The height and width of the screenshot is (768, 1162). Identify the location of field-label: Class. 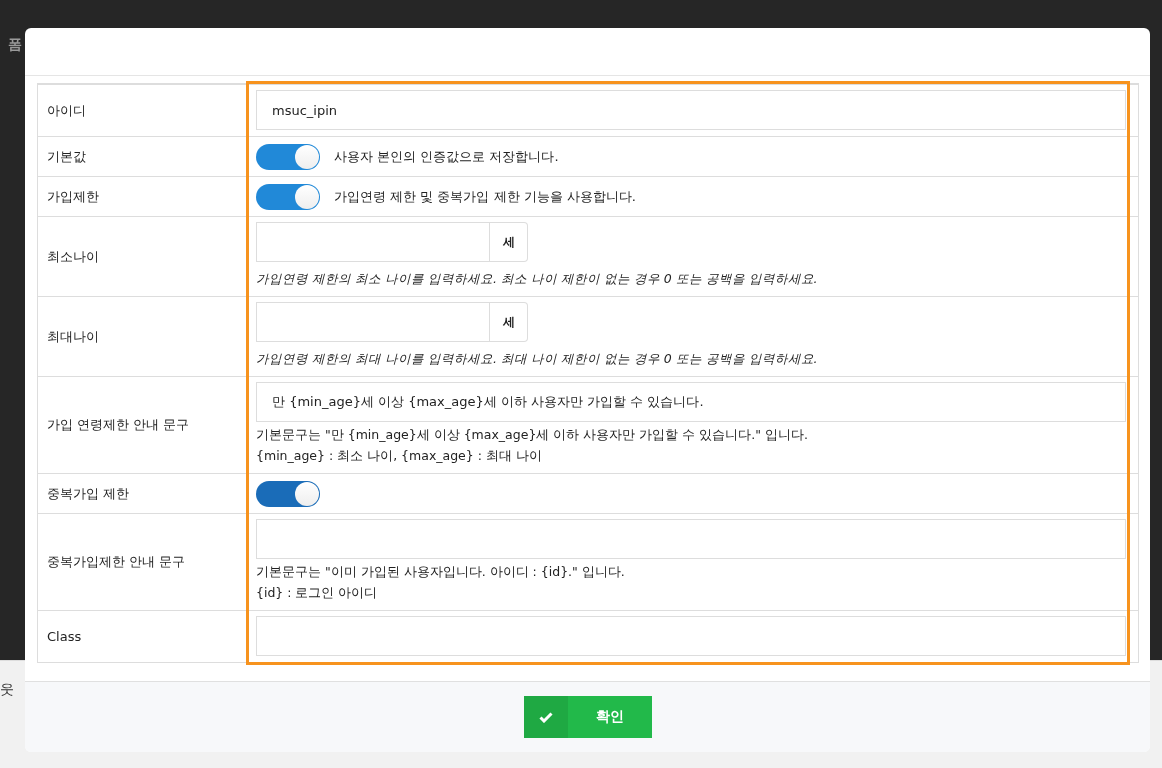
(64, 636).